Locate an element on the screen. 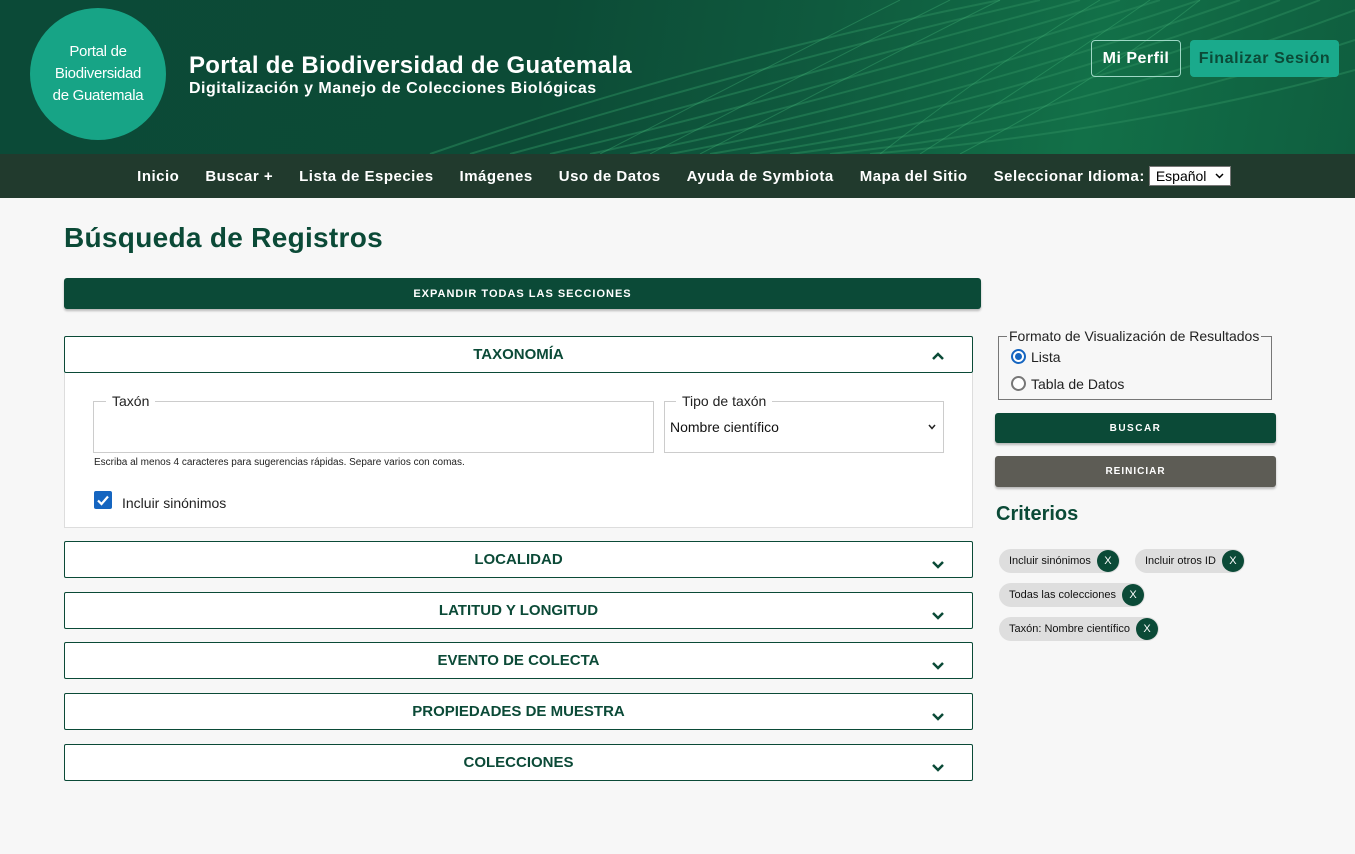 Image resolution: width=1355 pixels, height=854 pixels. nav-item-species-lists: Lista de Especies is located at coordinates (366, 176).